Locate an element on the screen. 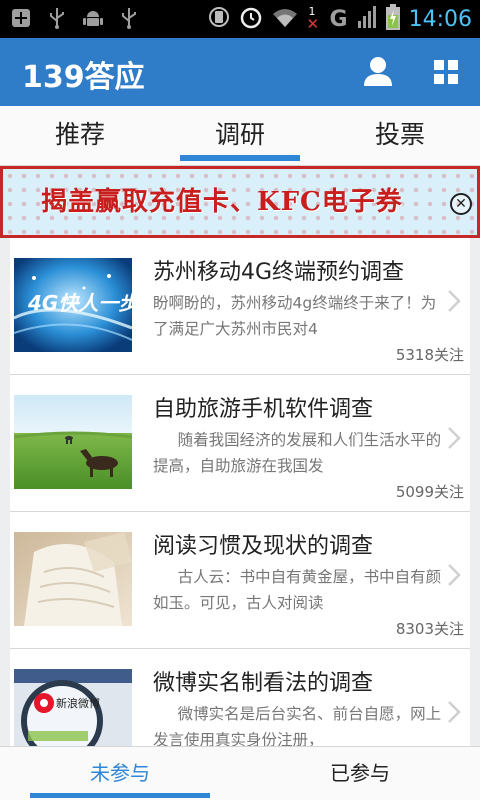  thumbnail-4g: 4G快人一步 is located at coordinates (73, 305).